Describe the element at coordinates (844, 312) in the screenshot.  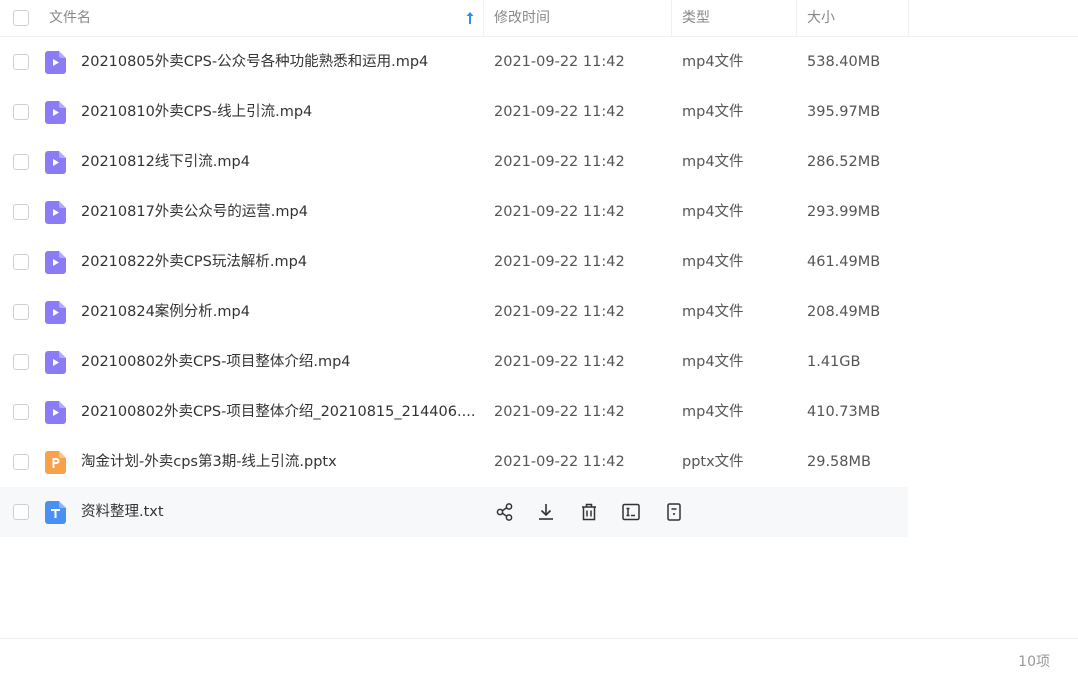
I see `file-size: 208.49MB` at that location.